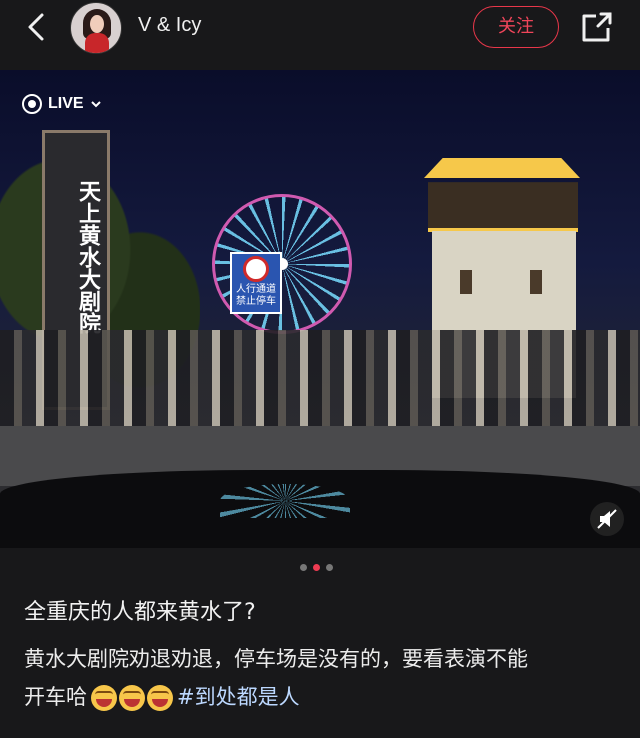 The image size is (640, 738). Describe the element at coordinates (95, 104) in the screenshot. I see `chevron-down-icon` at that location.